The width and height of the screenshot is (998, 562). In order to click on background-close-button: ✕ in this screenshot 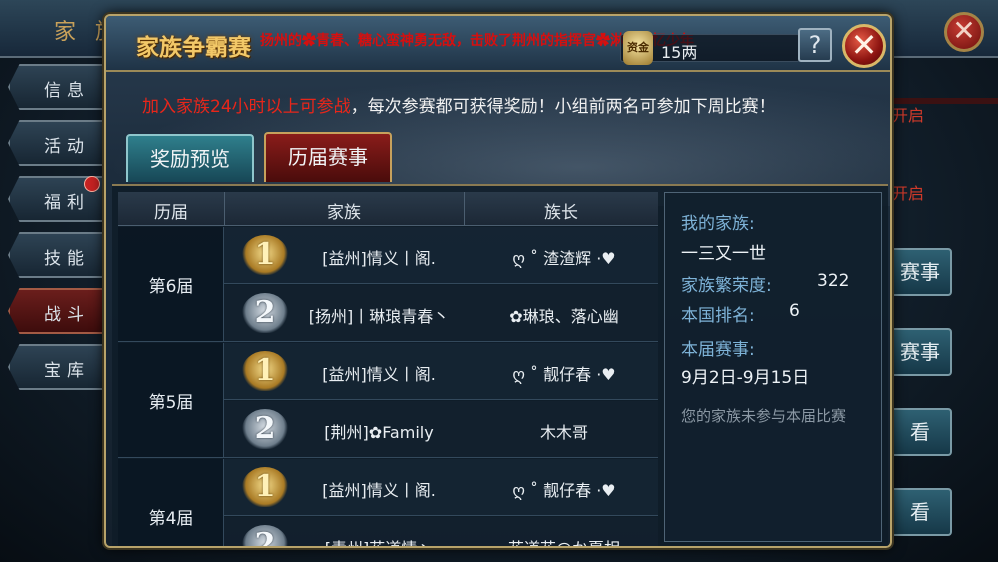, I will do `click(964, 32)`.